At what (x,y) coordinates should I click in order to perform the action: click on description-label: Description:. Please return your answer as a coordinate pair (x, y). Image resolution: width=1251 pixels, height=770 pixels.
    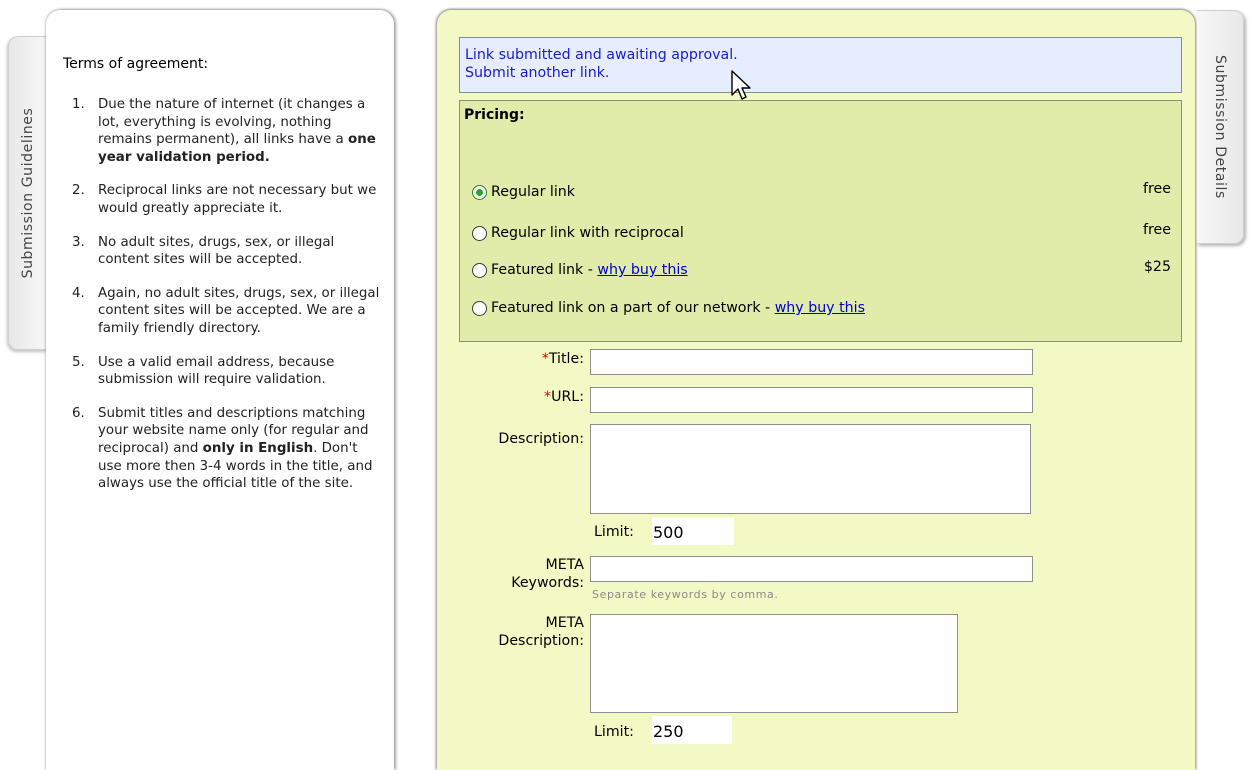
    Looking at the image, I should click on (541, 439).